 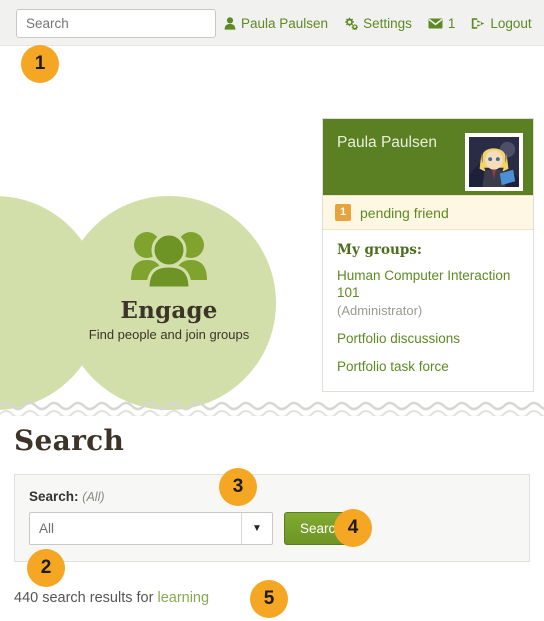 What do you see at coordinates (169, 260) in the screenshot?
I see `group-people-icon` at bounding box center [169, 260].